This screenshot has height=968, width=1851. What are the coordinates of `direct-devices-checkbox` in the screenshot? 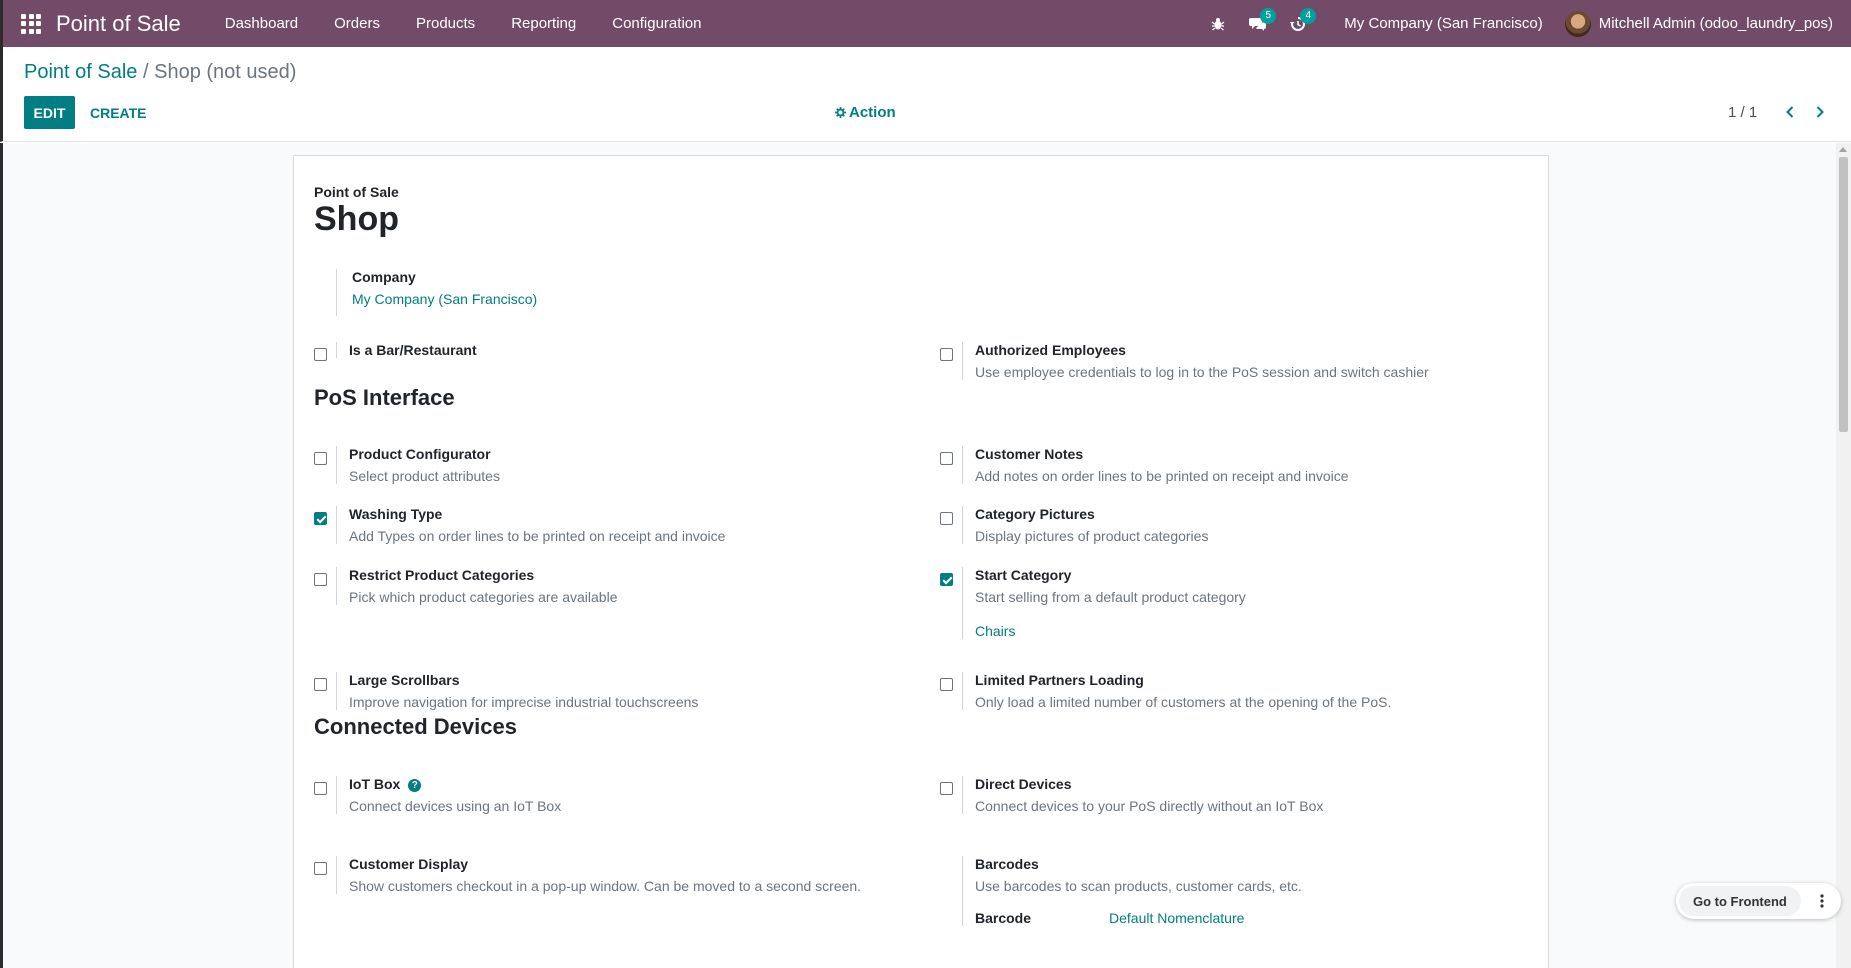 It's located at (946, 788).